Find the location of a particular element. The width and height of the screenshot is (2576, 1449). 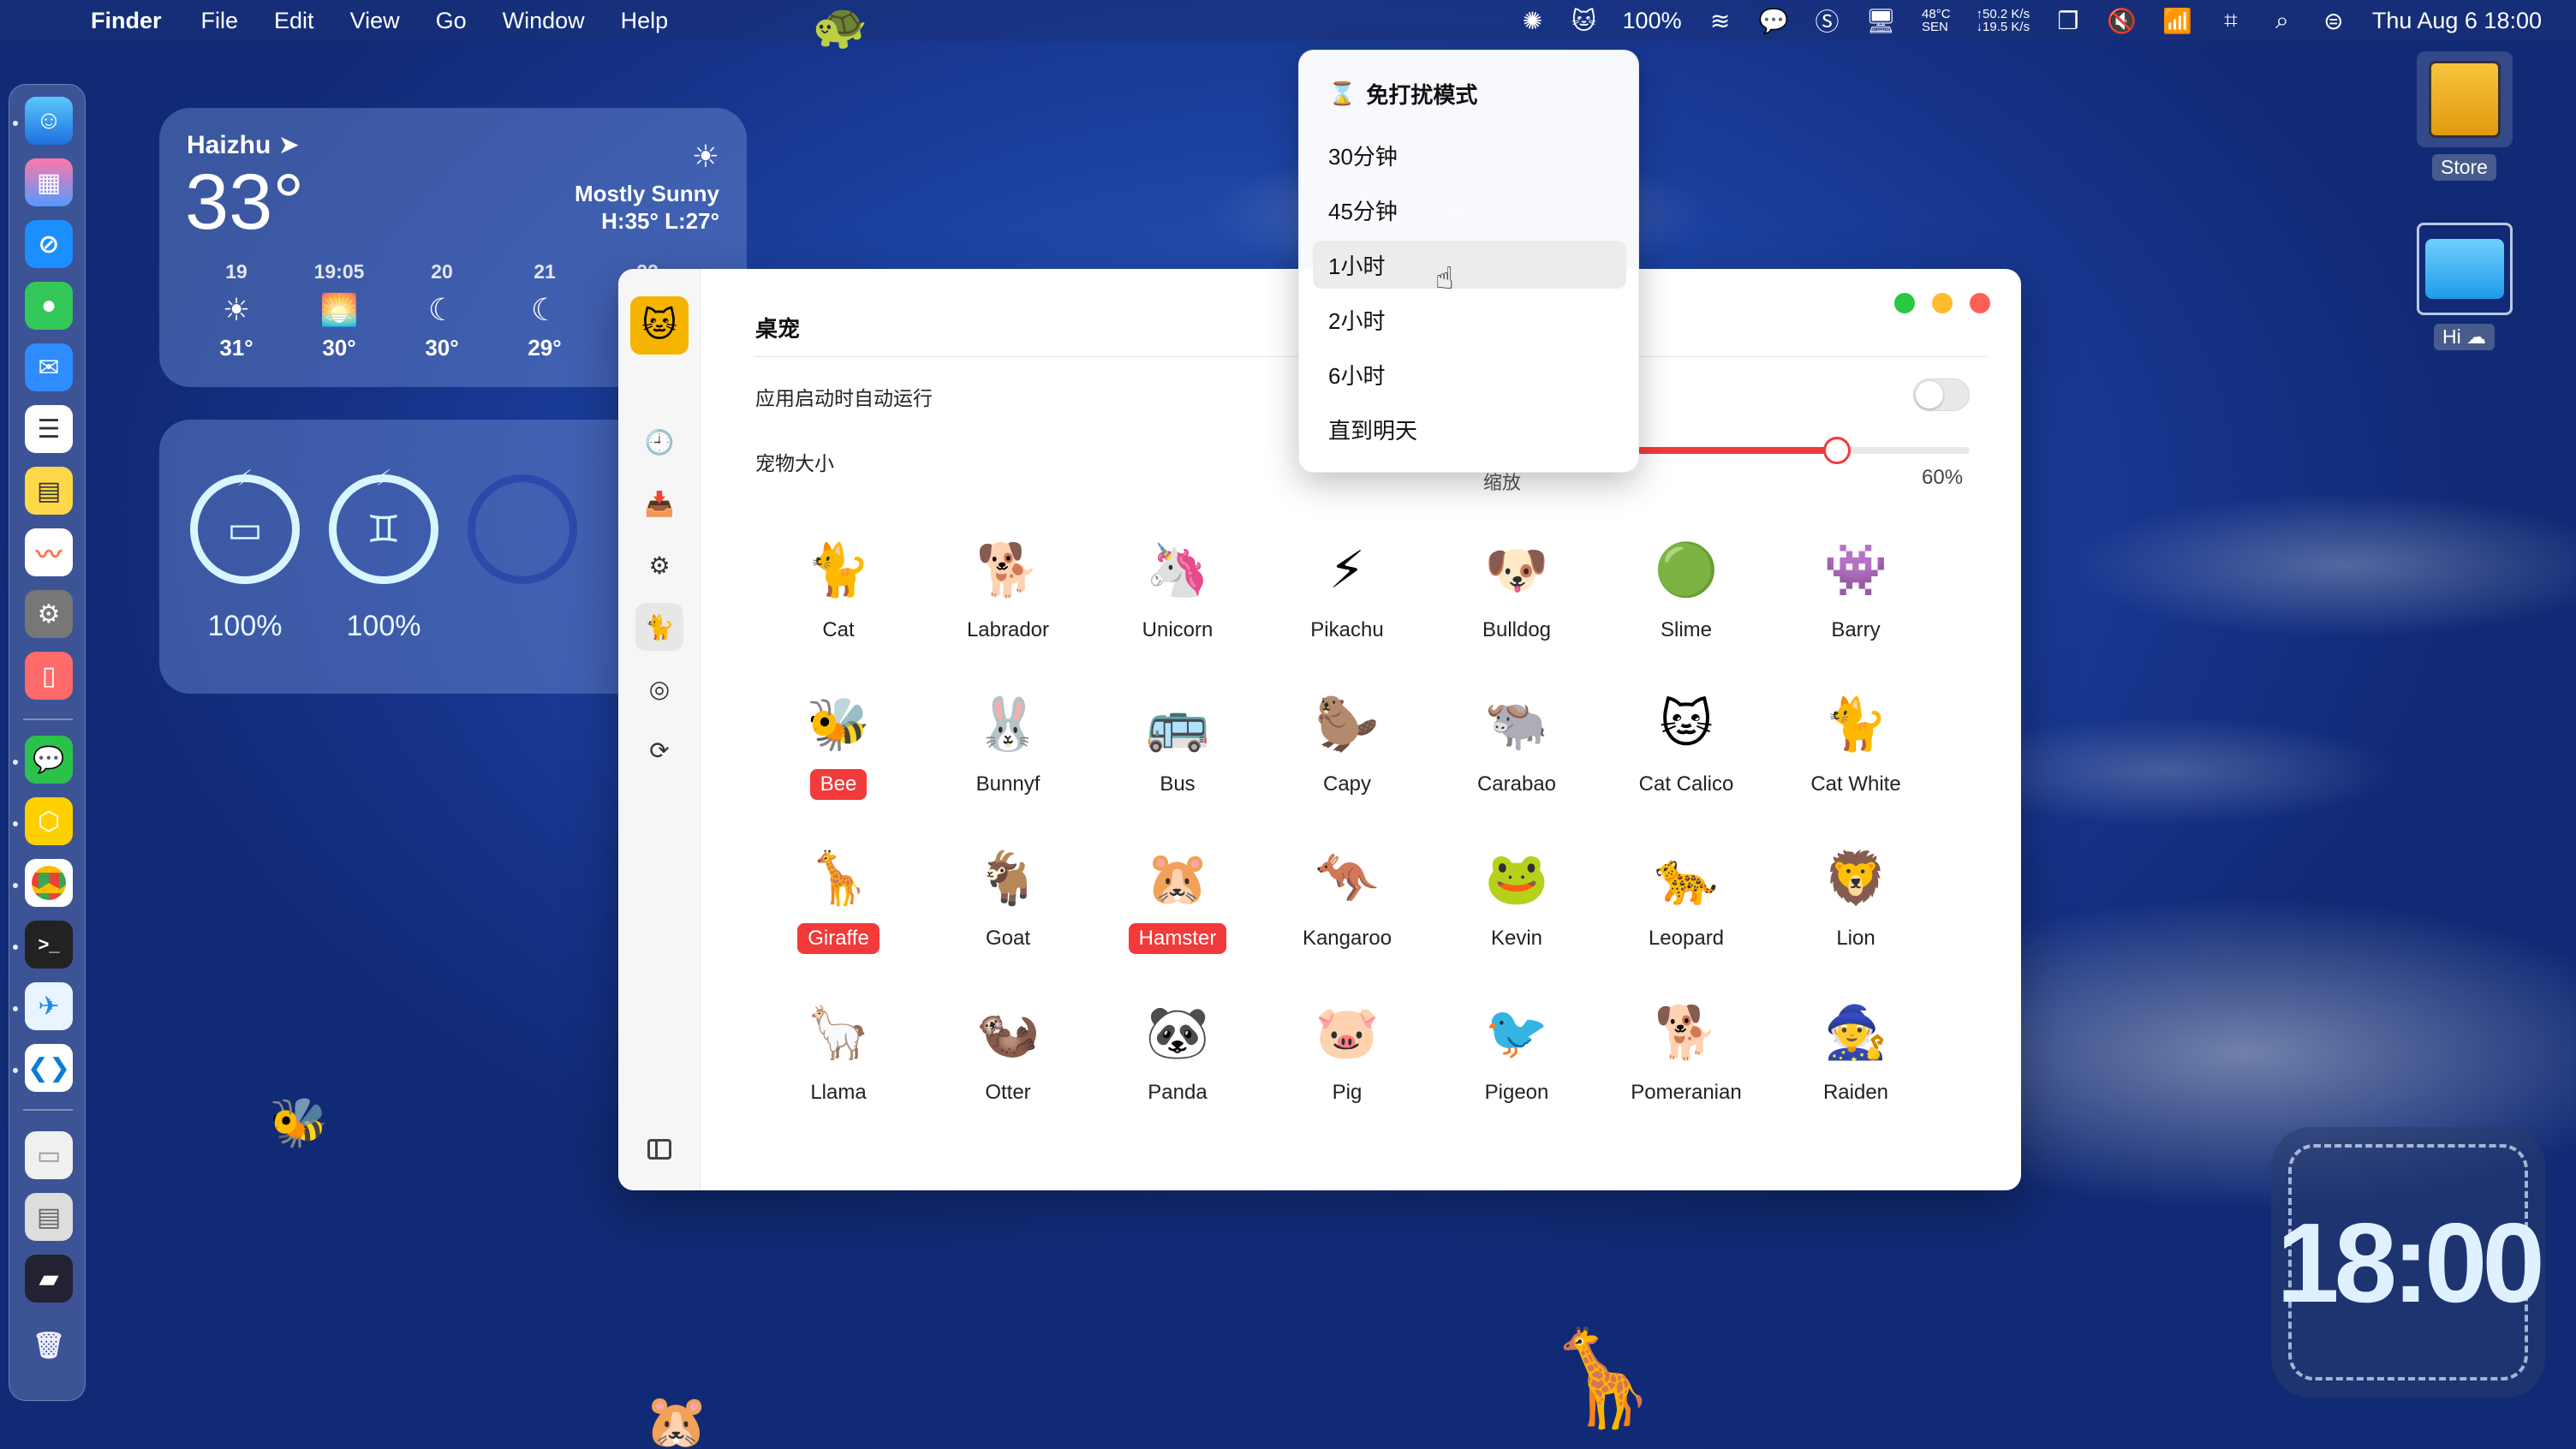

sun-status-icon: ✺ is located at coordinates (1533, 21).